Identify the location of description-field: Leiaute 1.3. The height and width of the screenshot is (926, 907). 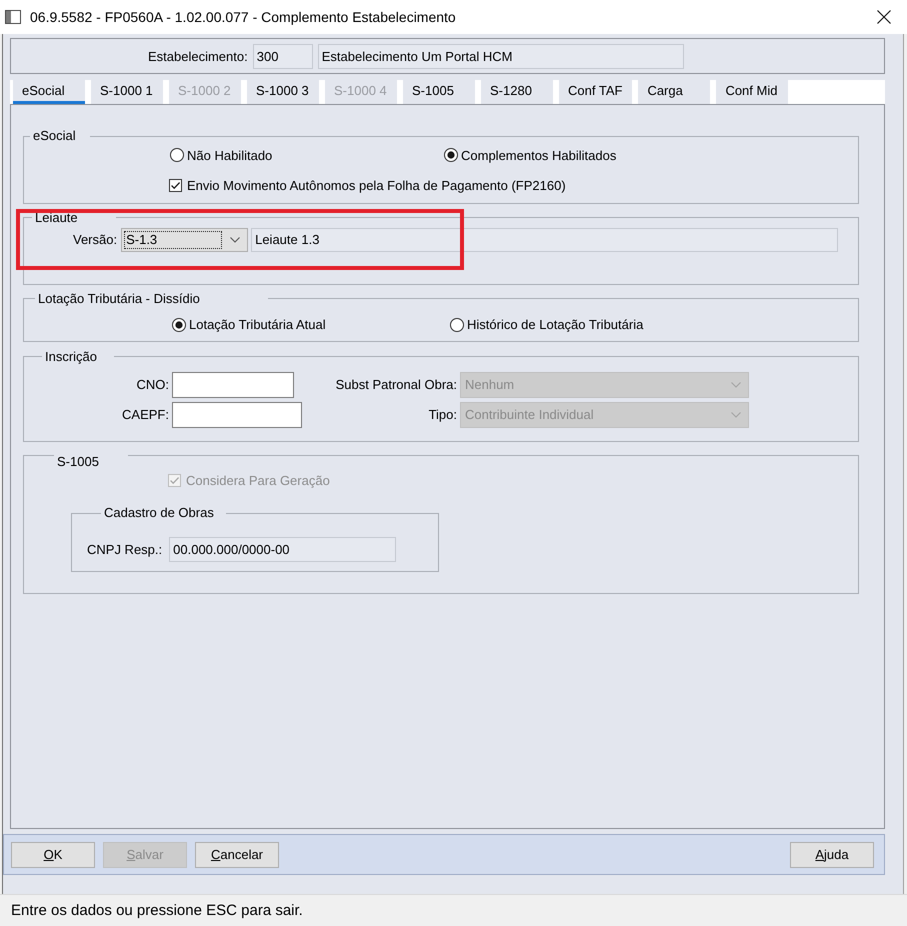
(544, 240).